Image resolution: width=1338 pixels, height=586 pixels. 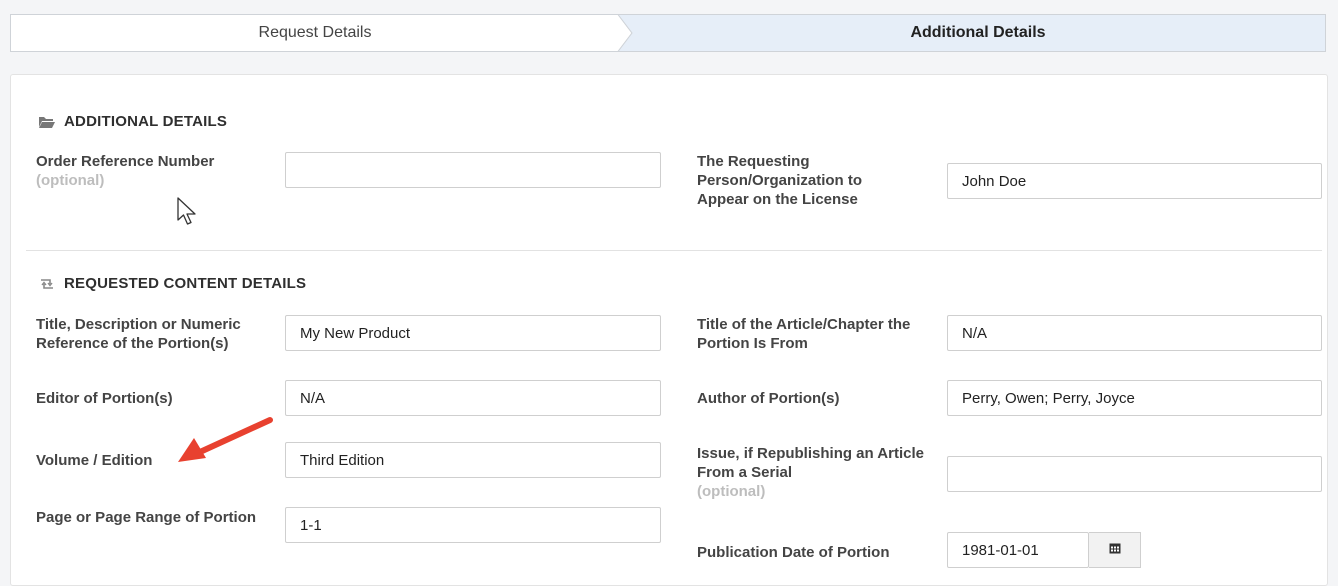 I want to click on calendar-icon, so click(x=1115, y=550).